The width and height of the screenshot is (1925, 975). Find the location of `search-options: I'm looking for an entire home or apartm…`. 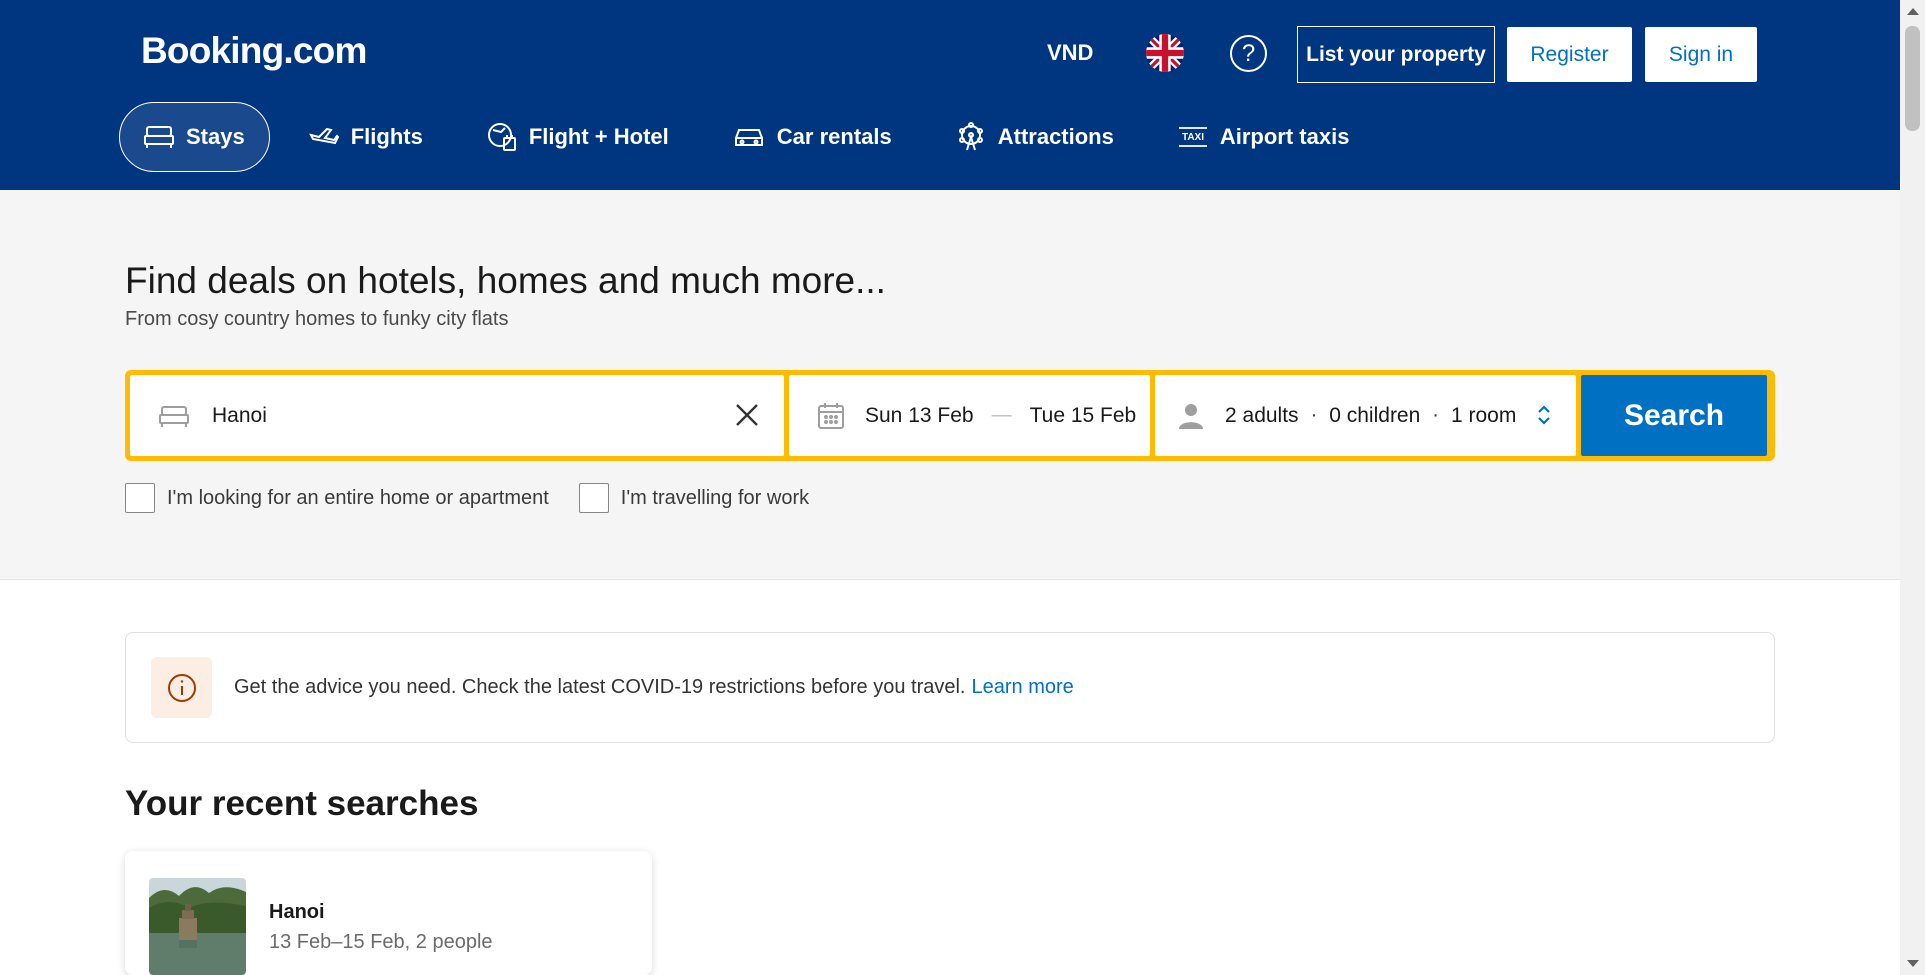

search-options: I'm looking for an entire home or apartm… is located at coordinates (482, 498).